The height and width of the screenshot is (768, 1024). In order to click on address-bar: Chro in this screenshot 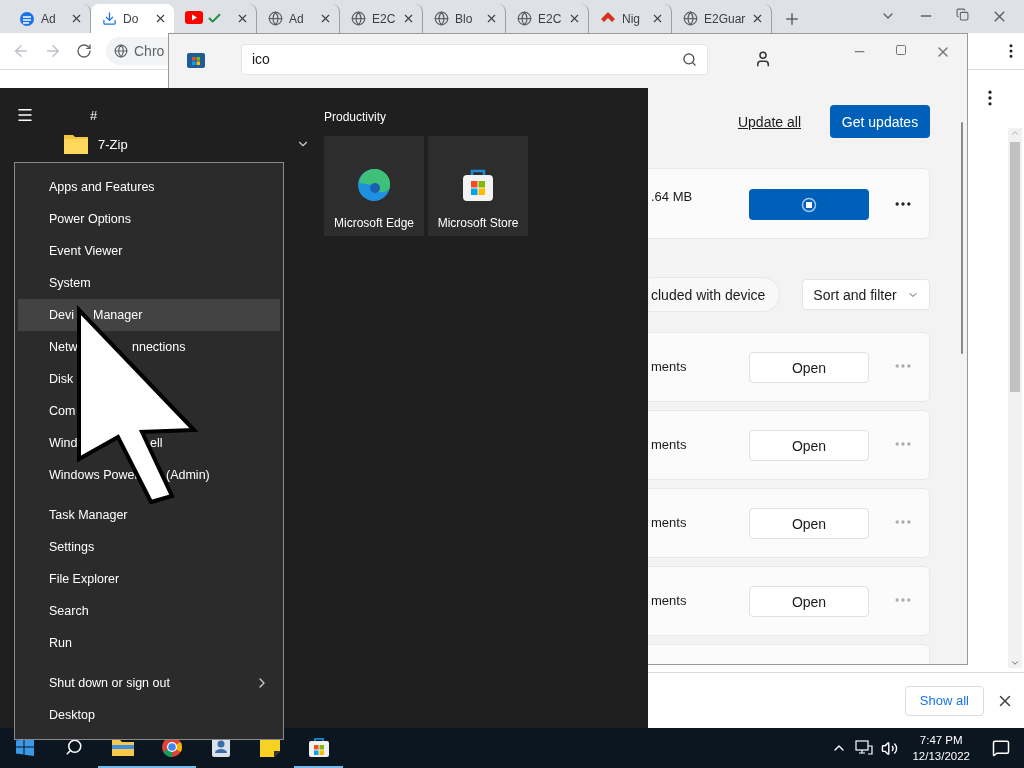, I will do `click(137, 51)`.